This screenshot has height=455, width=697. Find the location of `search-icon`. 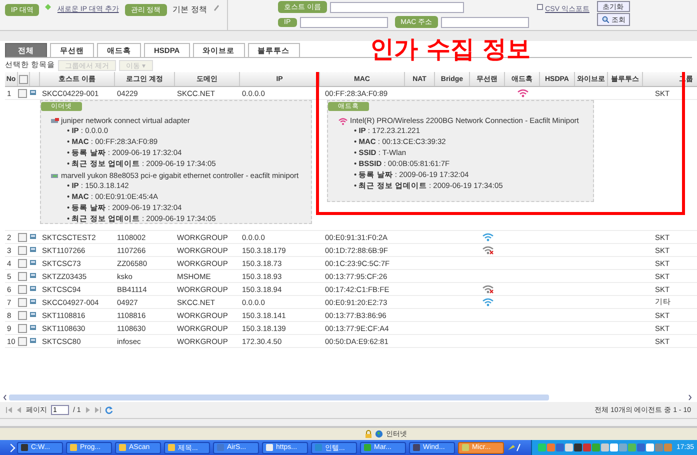

search-icon is located at coordinates (606, 19).